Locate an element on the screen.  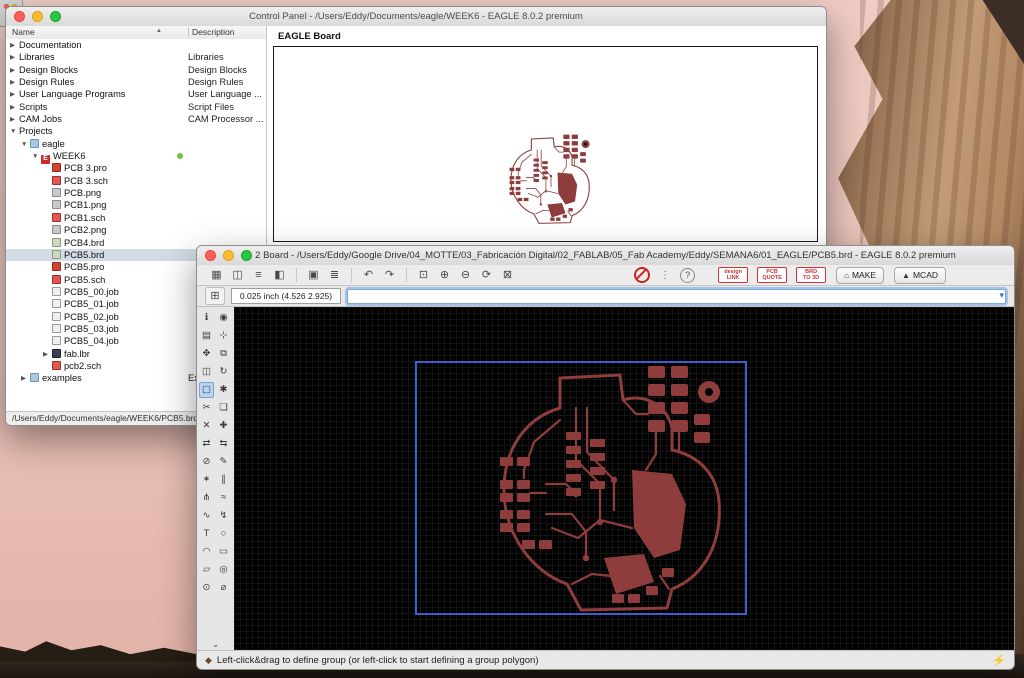
lock-tool: ⊘ is located at coordinates (206, 462).